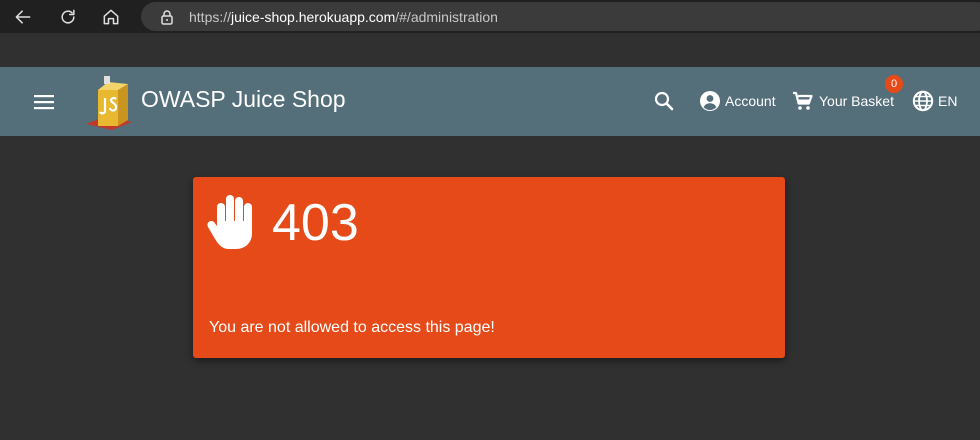 The height and width of the screenshot is (440, 980). I want to click on basket-button: Your Basket, so click(842, 101).